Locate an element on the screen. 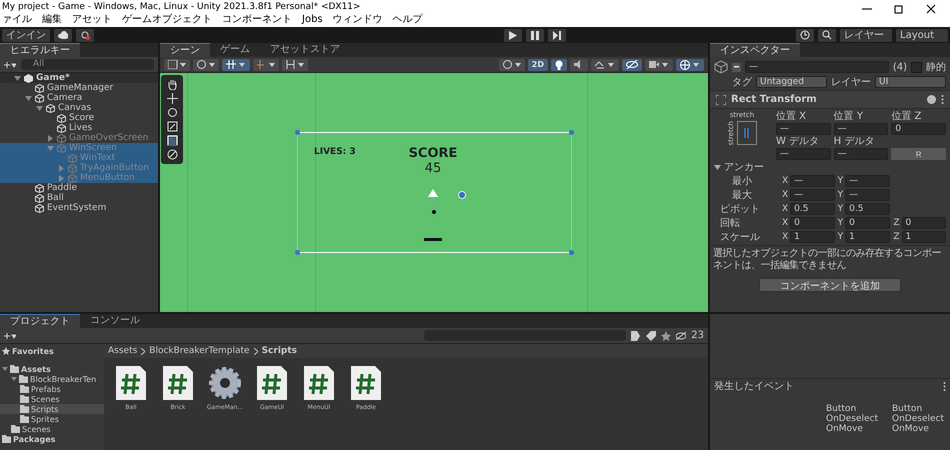 The width and height of the screenshot is (950, 450). menu-item: ァイル is located at coordinates (17, 19).